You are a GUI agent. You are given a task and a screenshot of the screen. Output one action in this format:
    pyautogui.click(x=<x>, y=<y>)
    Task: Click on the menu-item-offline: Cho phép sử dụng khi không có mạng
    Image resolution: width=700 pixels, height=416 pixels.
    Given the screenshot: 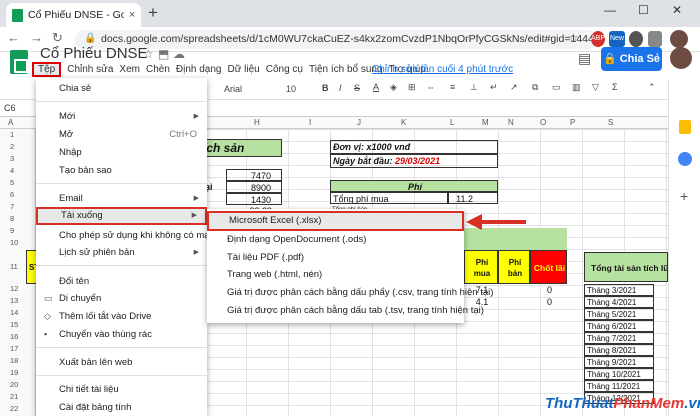 What is the action you would take?
    pyautogui.click(x=128, y=235)
    